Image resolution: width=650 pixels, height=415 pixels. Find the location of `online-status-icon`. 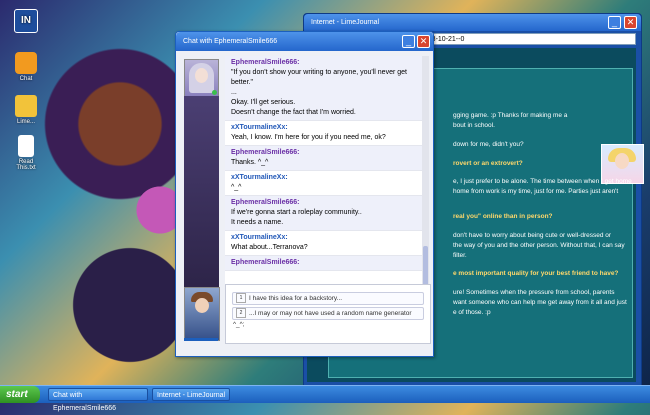

online-status-icon is located at coordinates (214, 92).